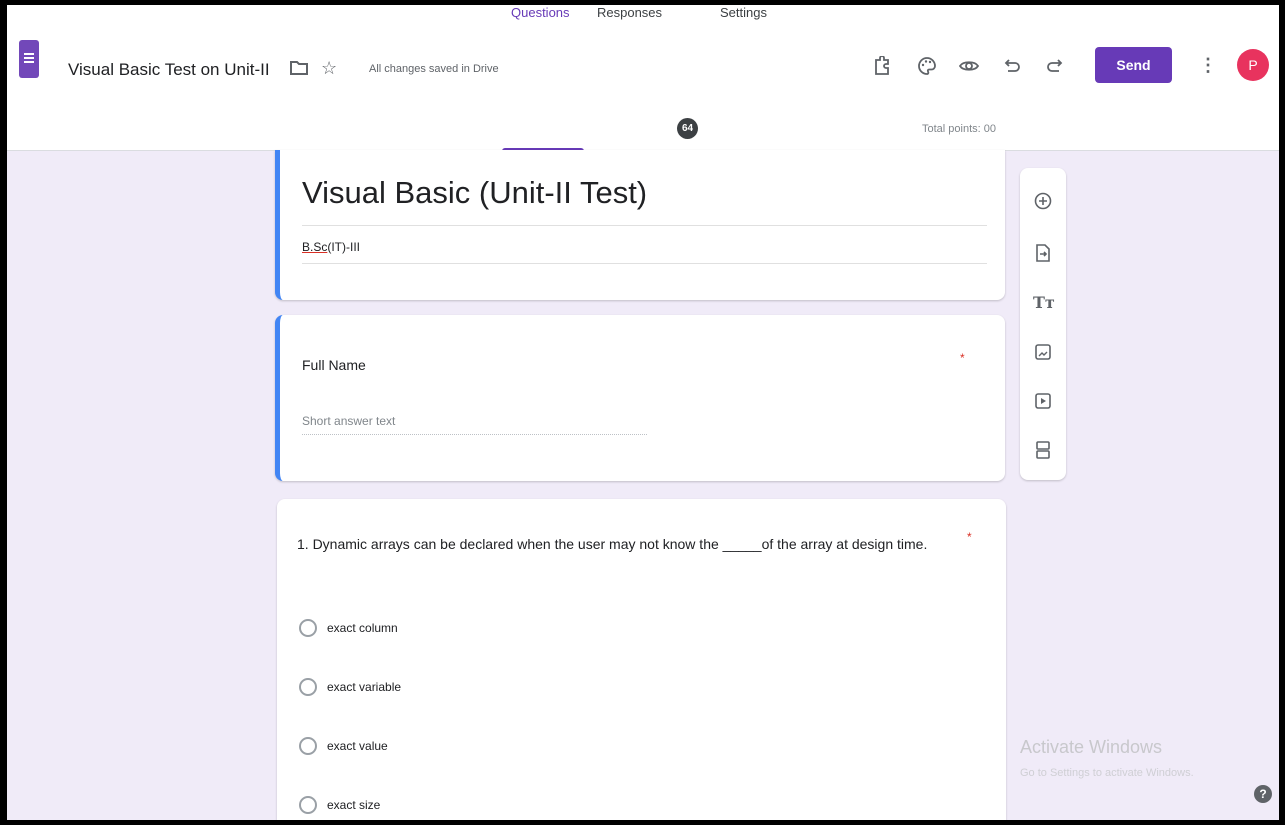 The image size is (1285, 825). Describe the element at coordinates (354, 805) in the screenshot. I see `option-label: exact size` at that location.